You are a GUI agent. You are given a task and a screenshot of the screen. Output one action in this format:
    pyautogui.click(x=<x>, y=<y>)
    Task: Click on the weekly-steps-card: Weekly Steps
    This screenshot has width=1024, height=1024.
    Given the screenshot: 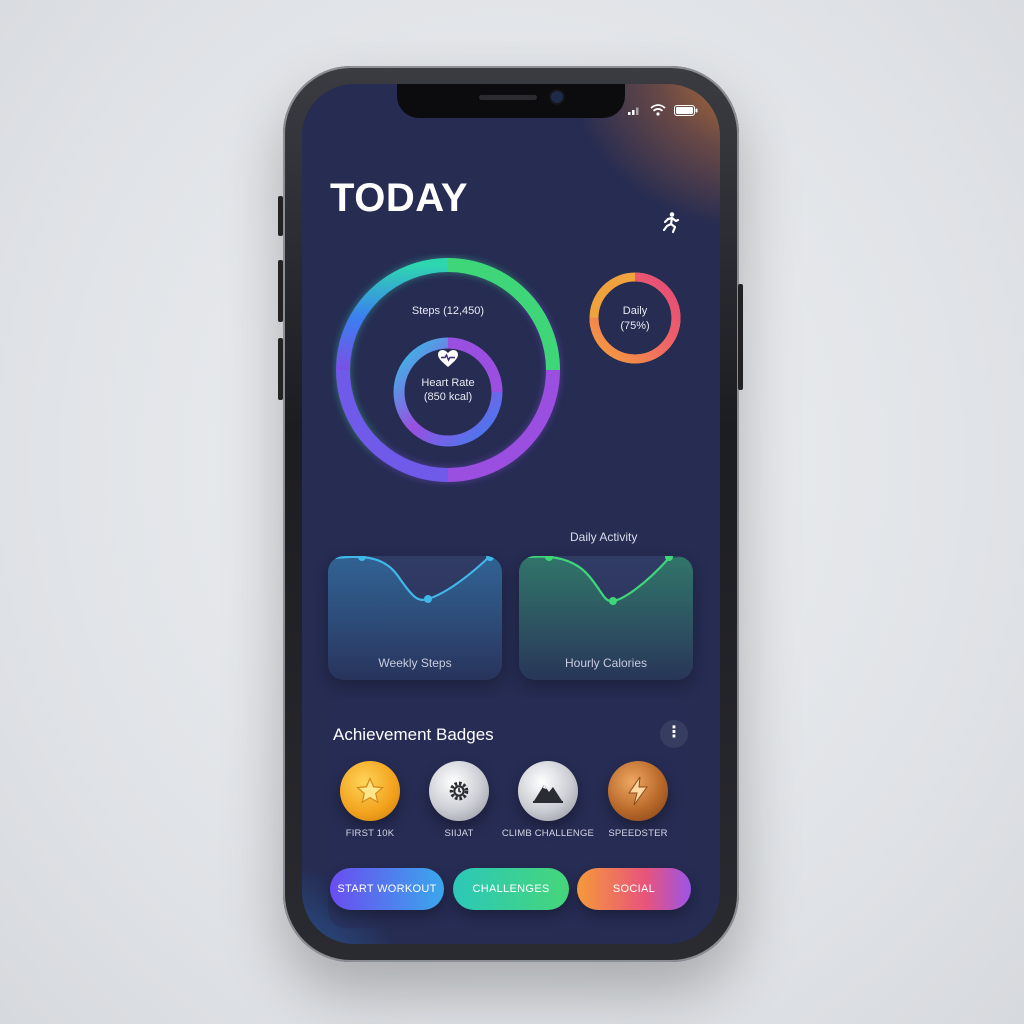 What is the action you would take?
    pyautogui.click(x=415, y=618)
    